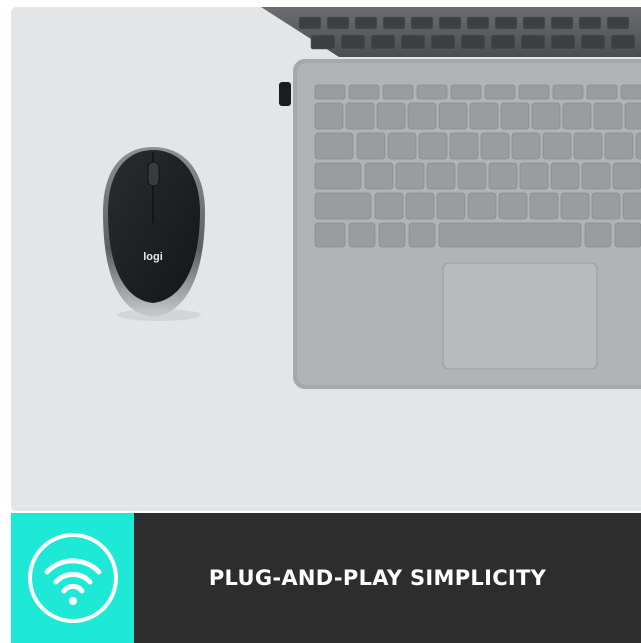 This screenshot has width=641, height=643. What do you see at coordinates (520, 316) in the screenshot?
I see `trackpad` at bounding box center [520, 316].